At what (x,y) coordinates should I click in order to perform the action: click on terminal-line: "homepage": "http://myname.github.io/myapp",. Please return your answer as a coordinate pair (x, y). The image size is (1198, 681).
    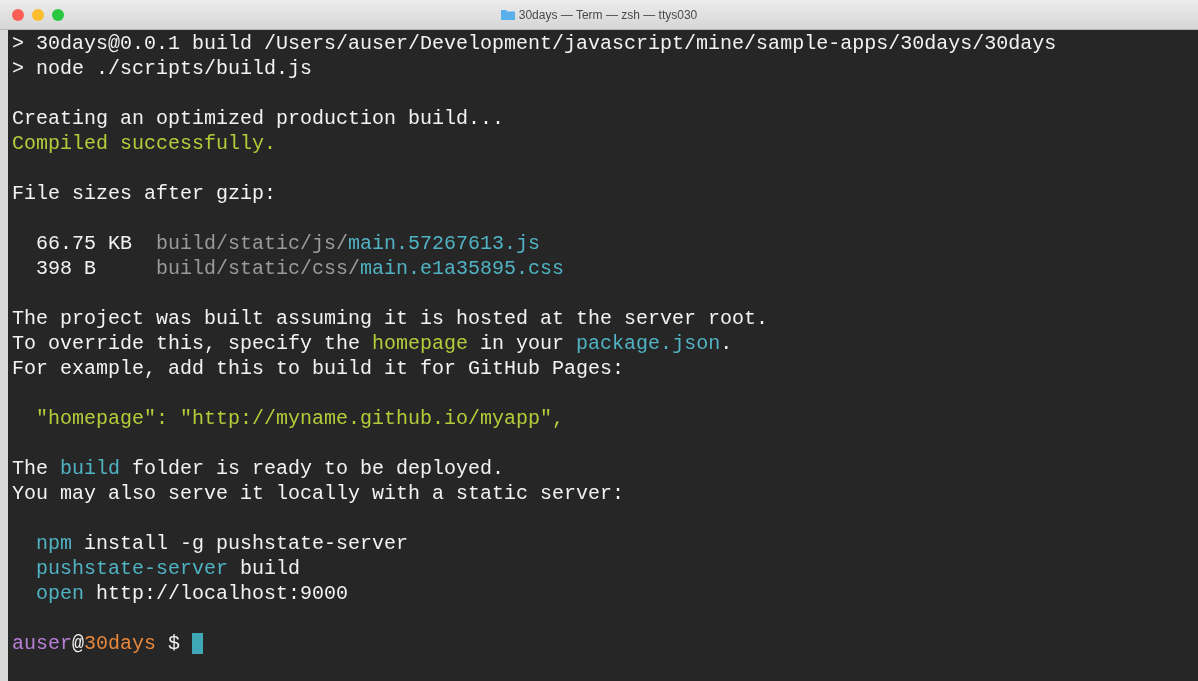
    Looking at the image, I should click on (300, 418).